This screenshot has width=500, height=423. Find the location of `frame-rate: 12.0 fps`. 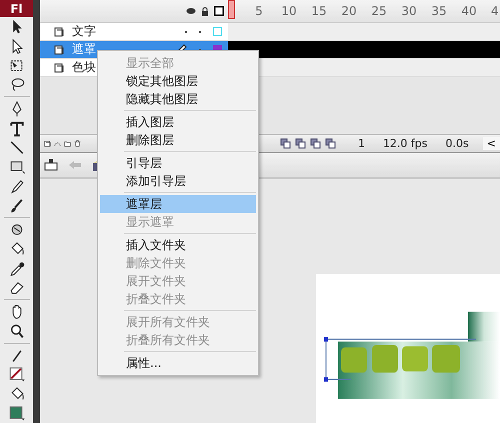

frame-rate: 12.0 fps is located at coordinates (405, 143).